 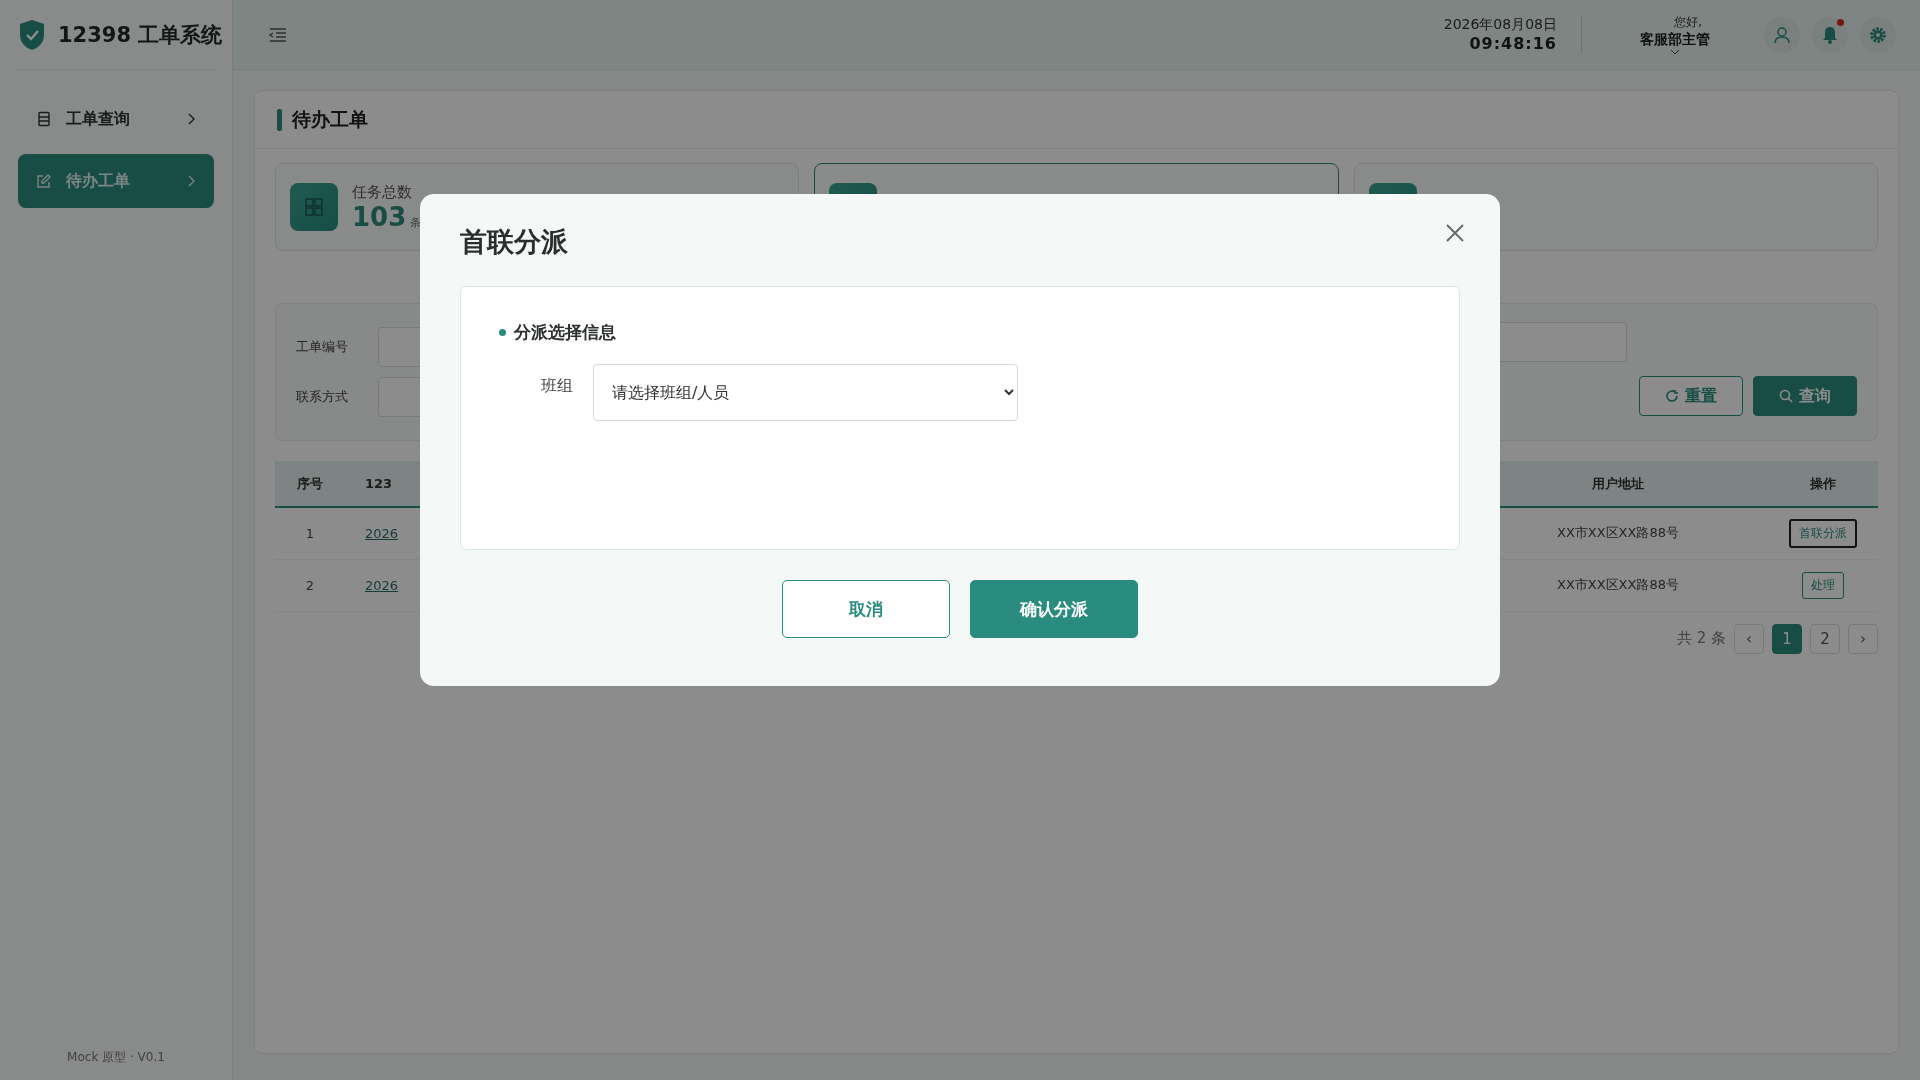 What do you see at coordinates (310, 533) in the screenshot?
I see `table-cell: 1` at bounding box center [310, 533].